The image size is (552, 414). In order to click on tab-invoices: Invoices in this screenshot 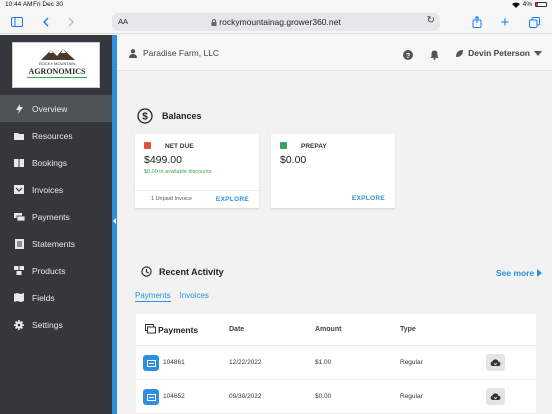, I will do `click(194, 296)`.